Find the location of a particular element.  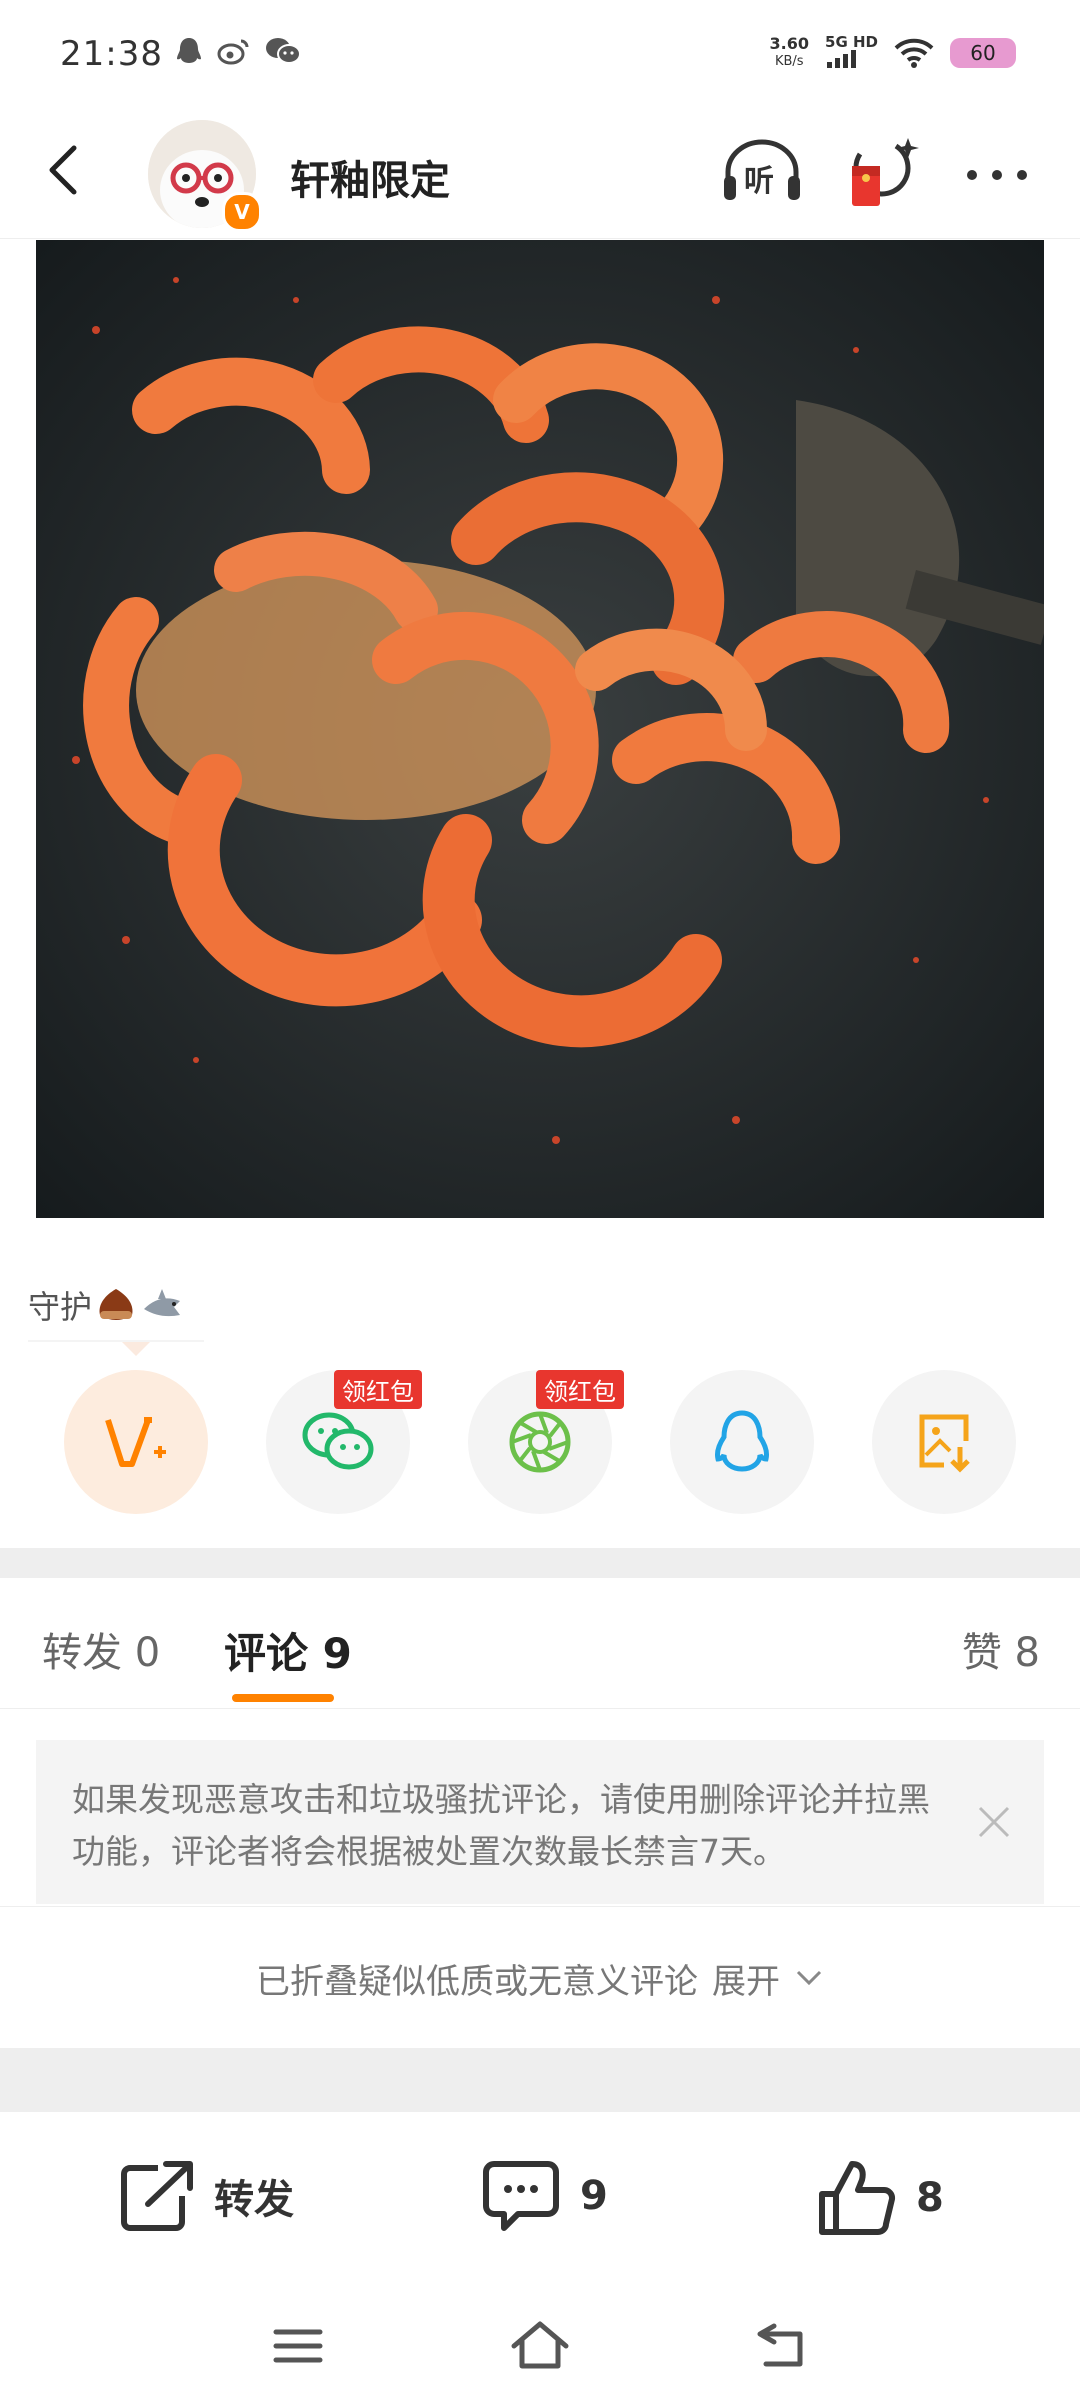

home-icon is located at coordinates (540, 2345).